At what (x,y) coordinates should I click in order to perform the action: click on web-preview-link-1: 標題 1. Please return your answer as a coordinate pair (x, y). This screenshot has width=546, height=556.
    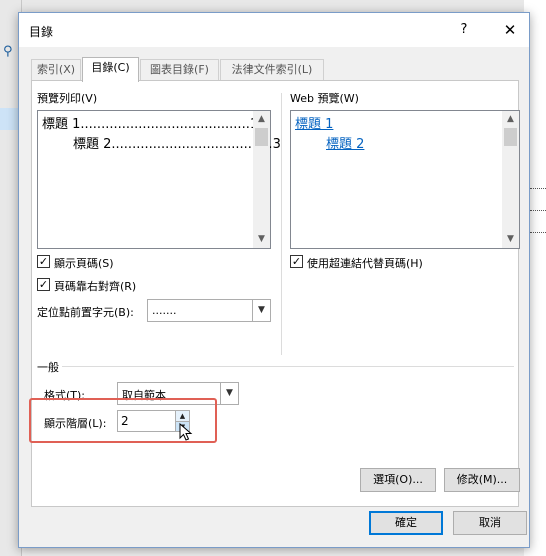
    Looking at the image, I should click on (314, 122).